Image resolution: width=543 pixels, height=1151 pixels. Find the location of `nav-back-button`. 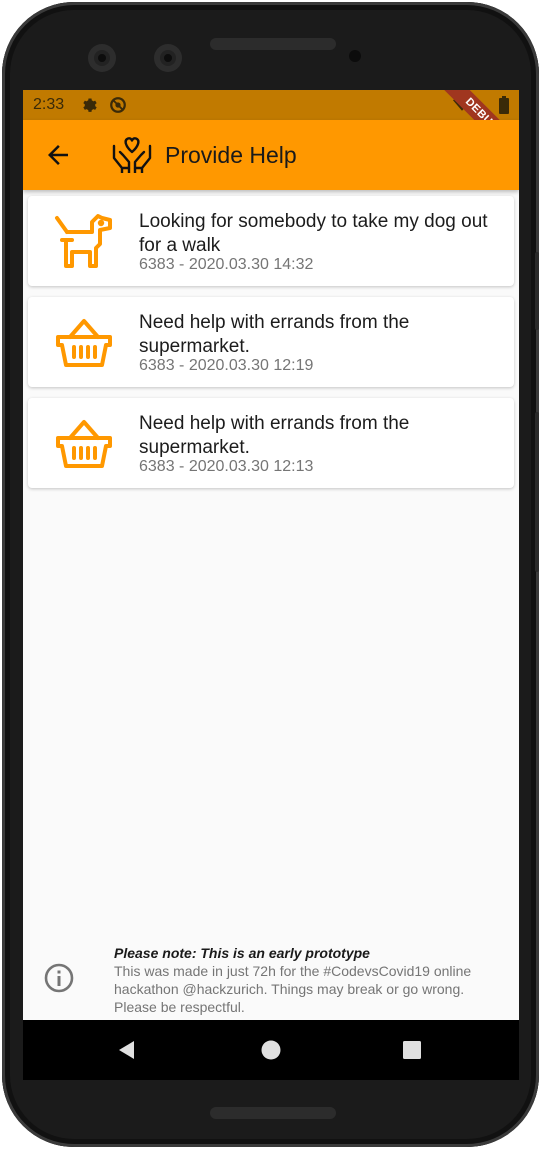

nav-back-button is located at coordinates (127, 1050).